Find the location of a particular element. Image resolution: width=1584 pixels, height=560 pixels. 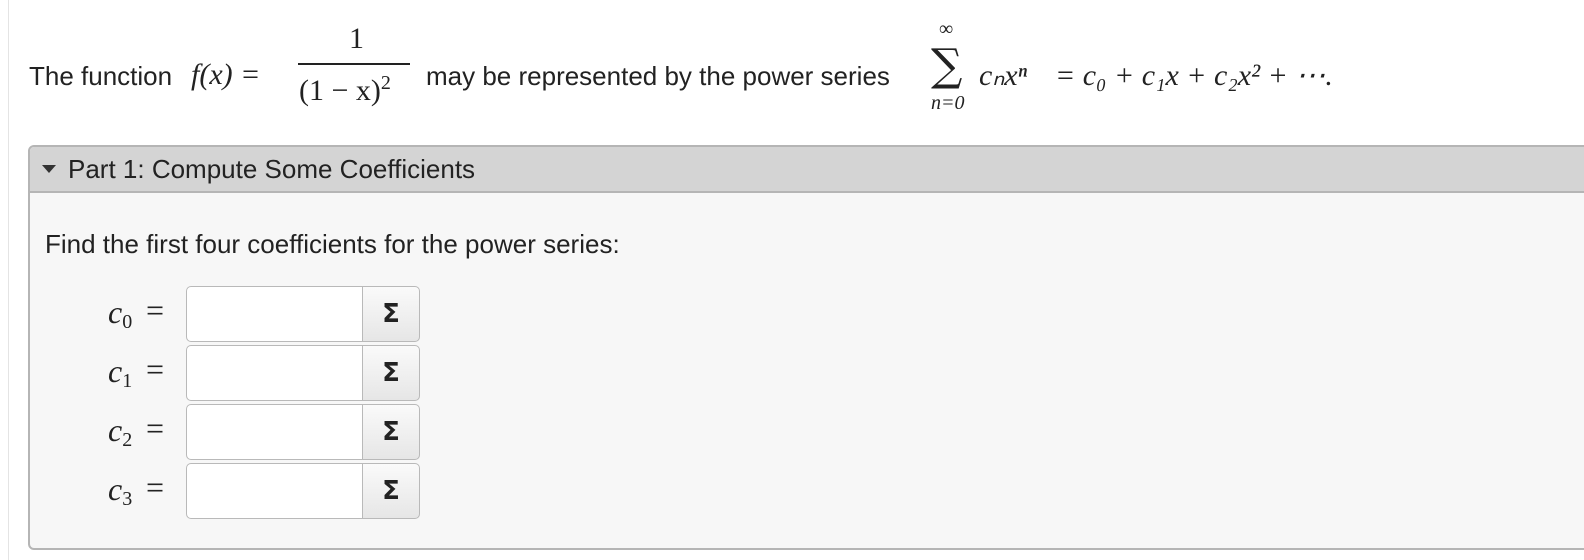

c2-input is located at coordinates (274, 432).